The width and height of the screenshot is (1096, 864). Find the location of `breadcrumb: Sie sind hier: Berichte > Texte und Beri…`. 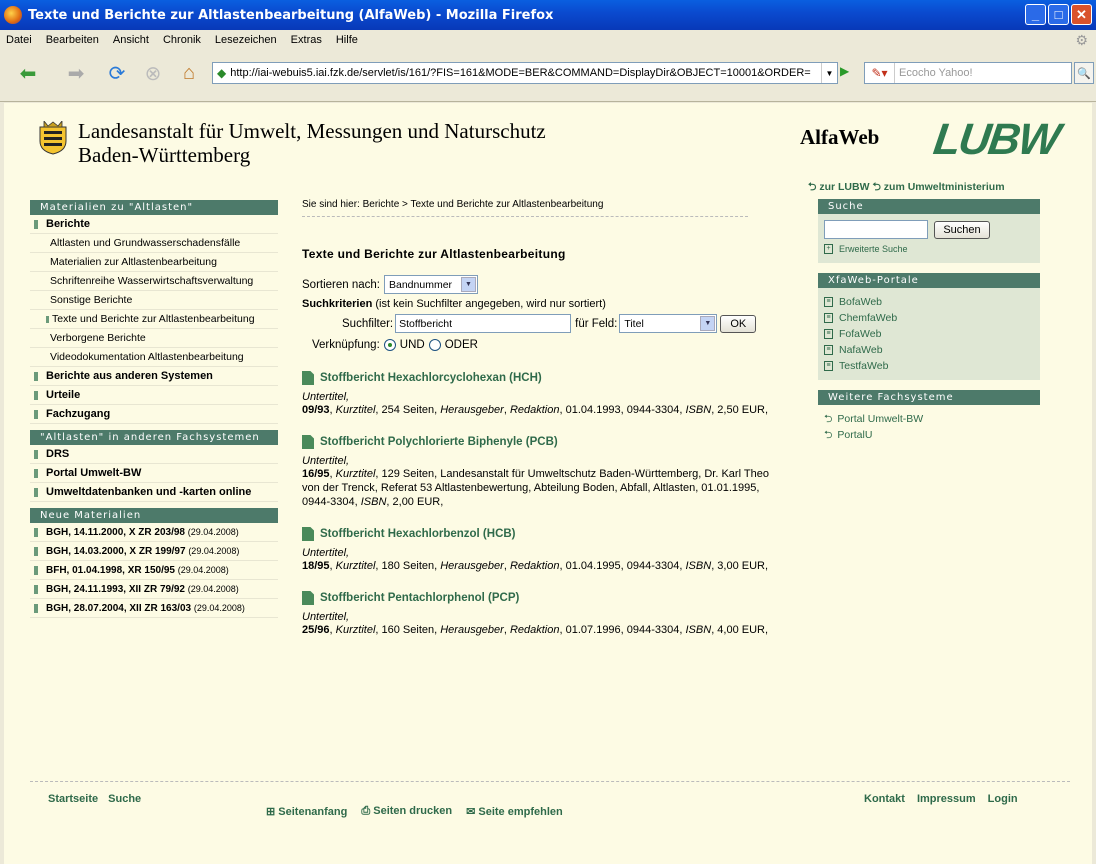

breadcrumb: Sie sind hier: Berichte > Texte und Beri… is located at coordinates (525, 208).